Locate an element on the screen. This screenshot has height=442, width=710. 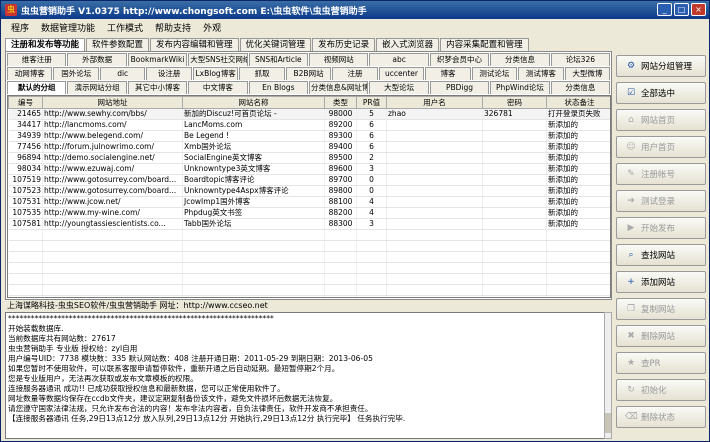
site-group-tab: BookmarkWiki is located at coordinates (157, 59).